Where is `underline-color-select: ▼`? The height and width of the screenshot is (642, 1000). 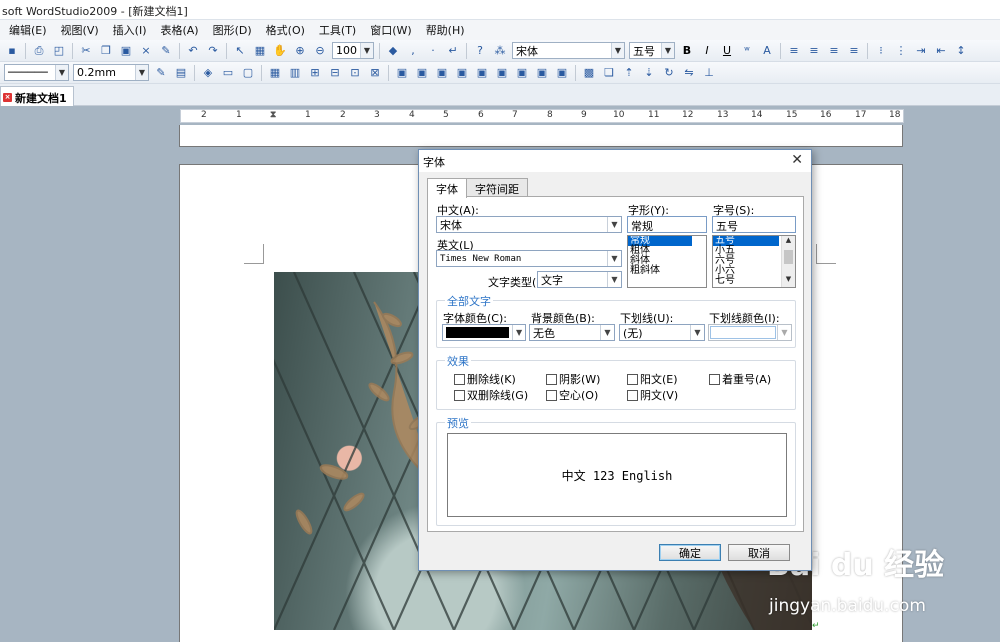
underline-color-select: ▼ is located at coordinates (750, 332).